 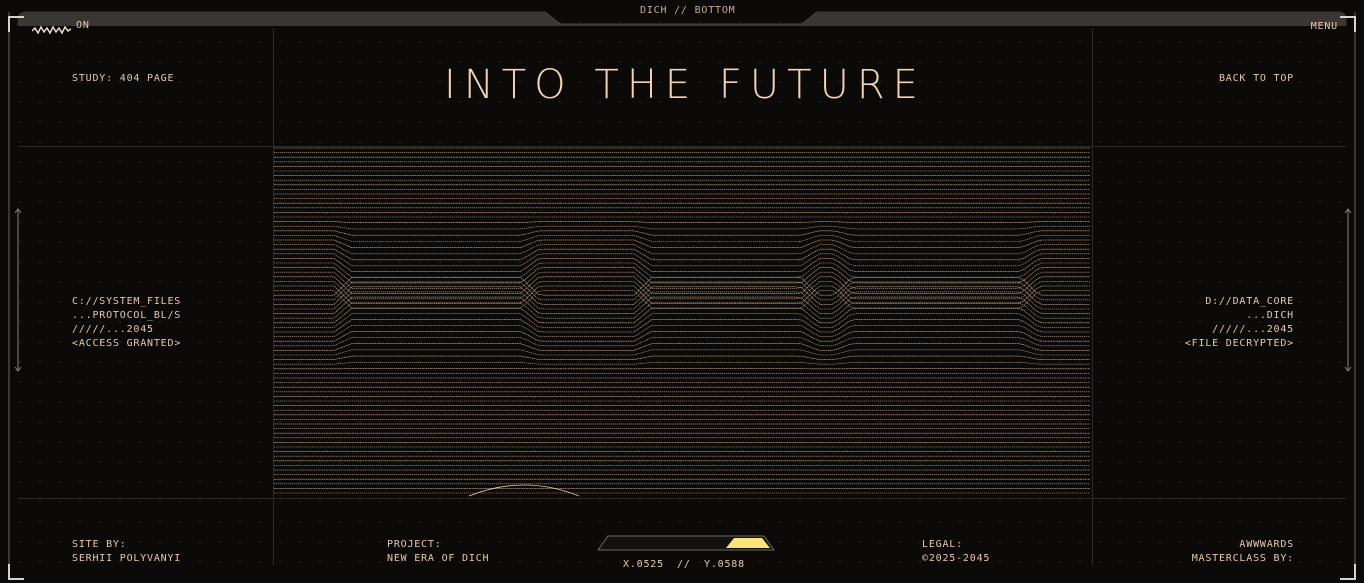 I want to click on left-info-line: C://SYSTEM_FILES, so click(x=127, y=301).